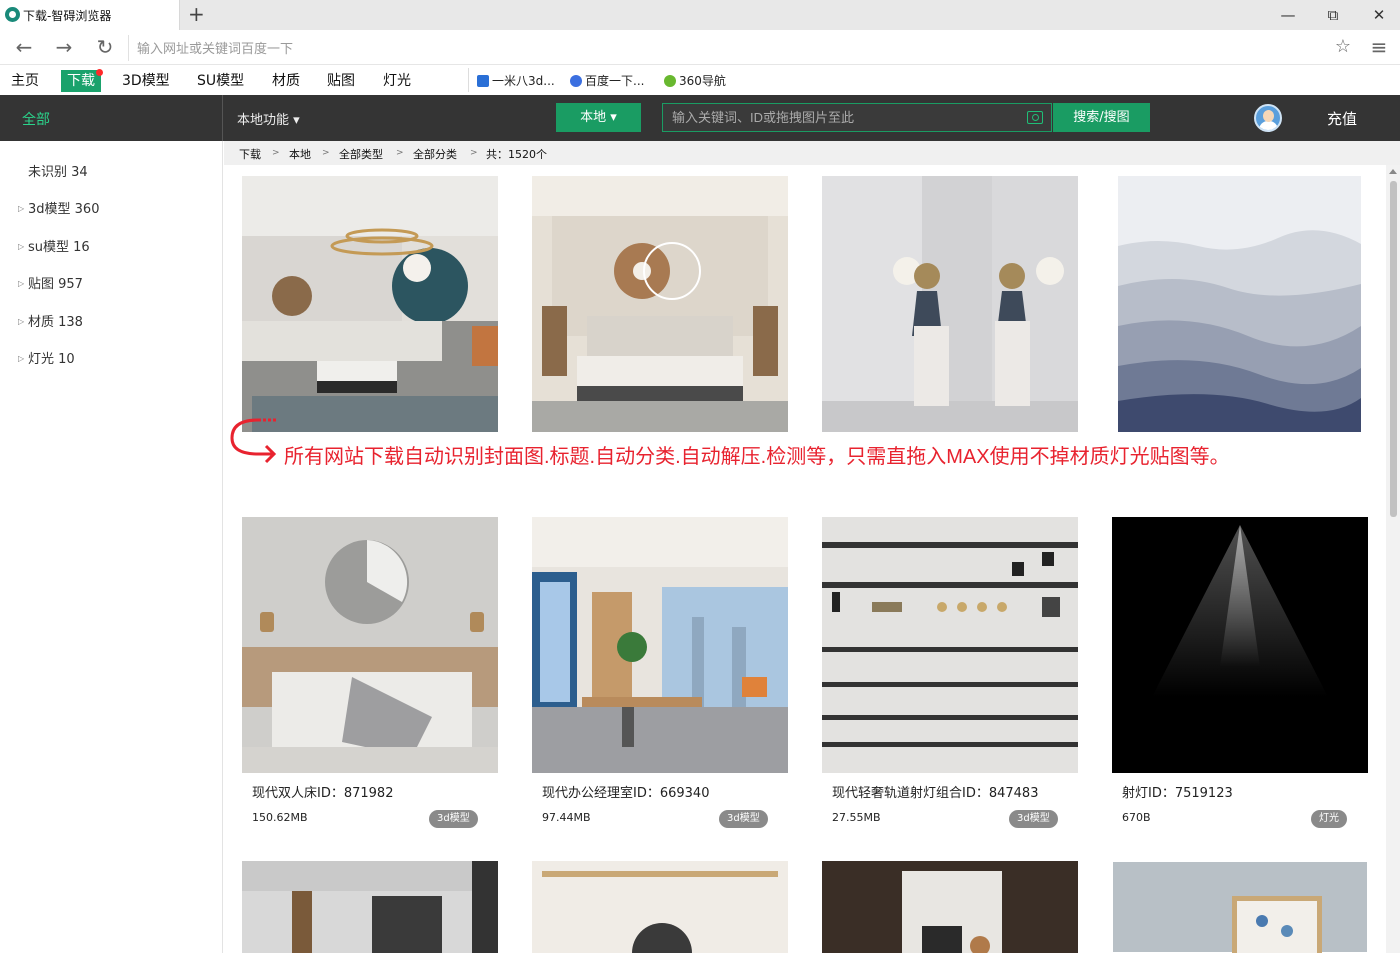 The width and height of the screenshot is (1400, 953). I want to click on sidebar-item-3d-models: ▷ 3d模型 360, so click(58, 208).